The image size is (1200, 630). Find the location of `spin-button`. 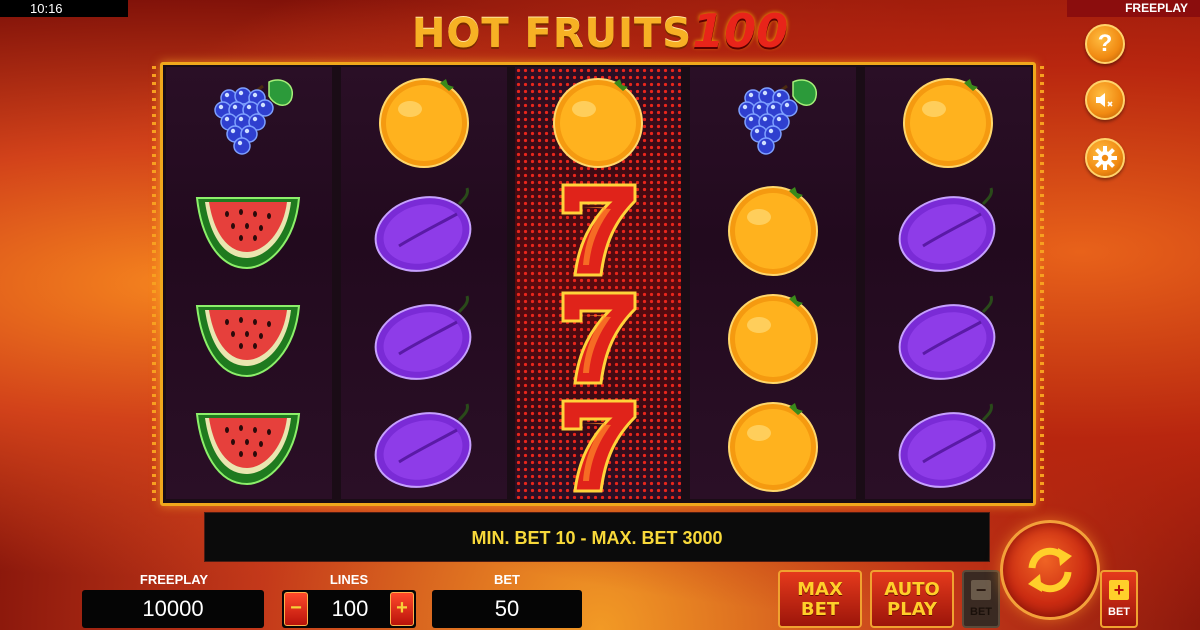

spin-button is located at coordinates (1050, 570).